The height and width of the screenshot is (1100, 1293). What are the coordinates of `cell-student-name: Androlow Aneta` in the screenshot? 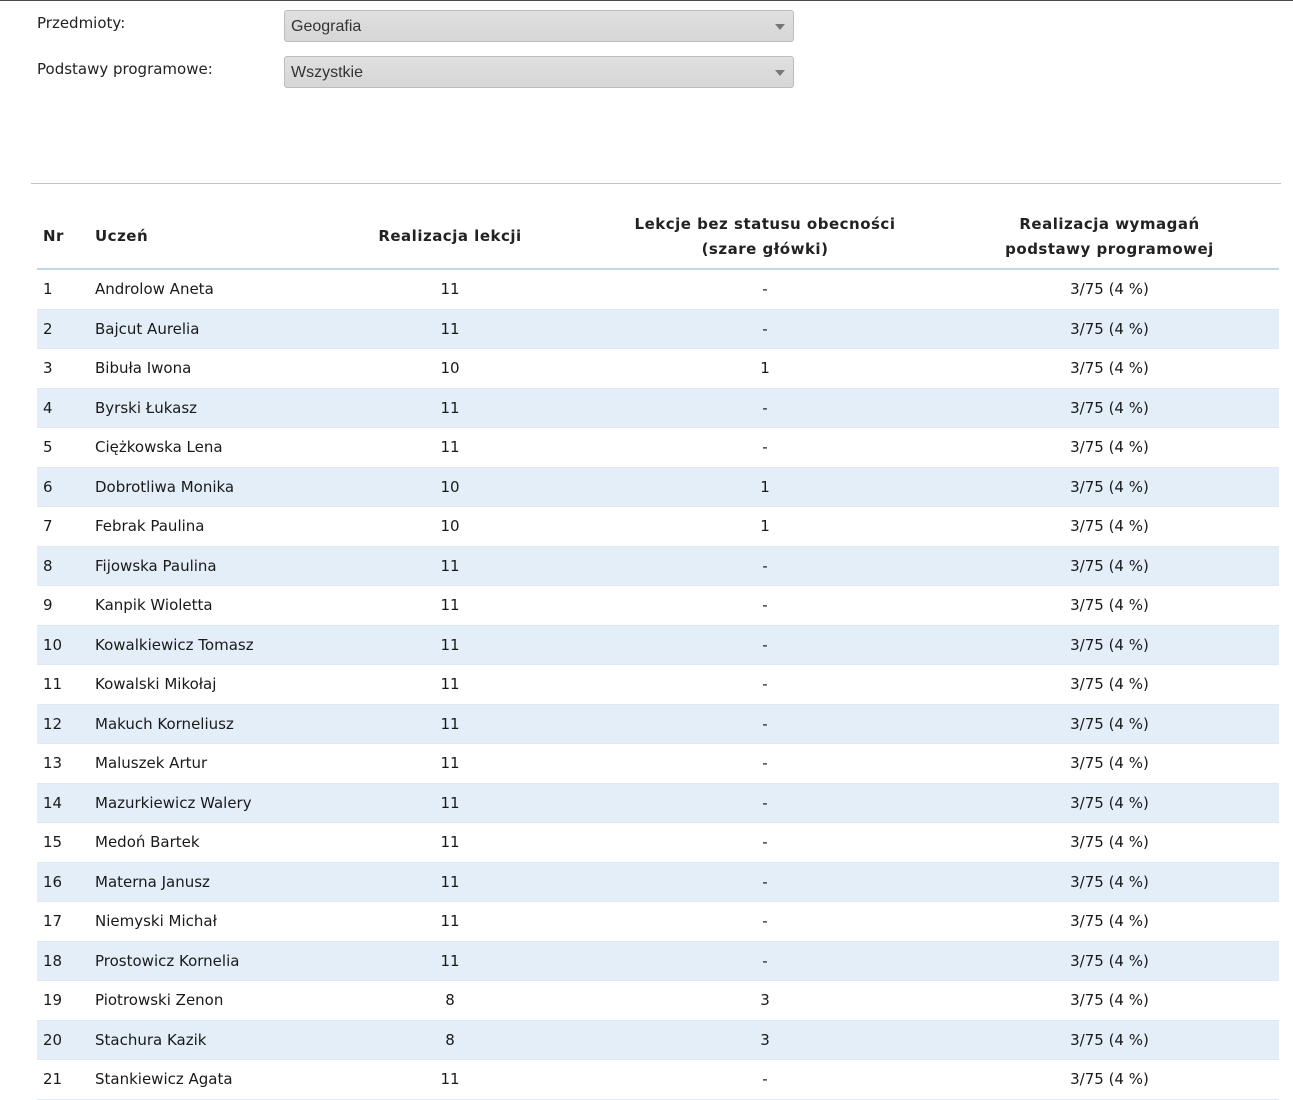 It's located at (202, 289).